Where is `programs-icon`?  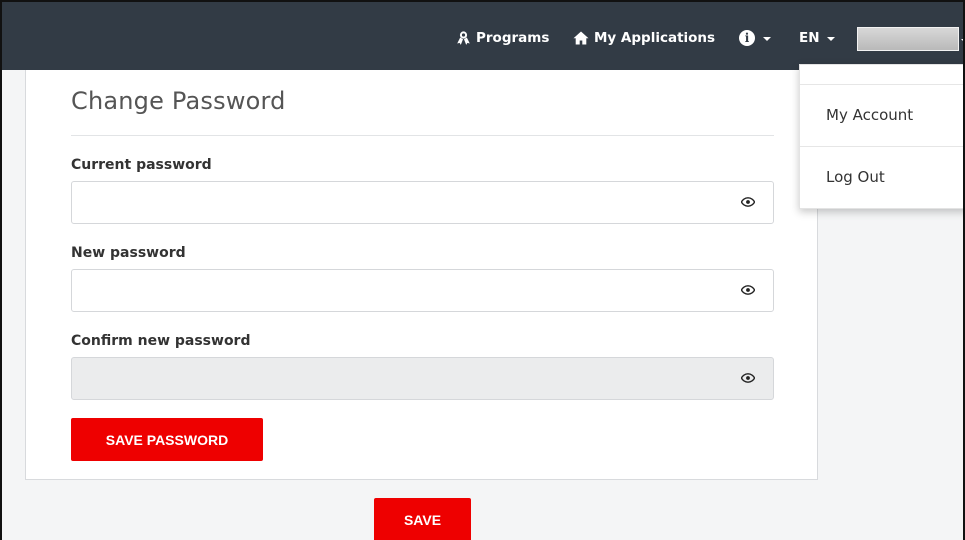
programs-icon is located at coordinates (463, 38).